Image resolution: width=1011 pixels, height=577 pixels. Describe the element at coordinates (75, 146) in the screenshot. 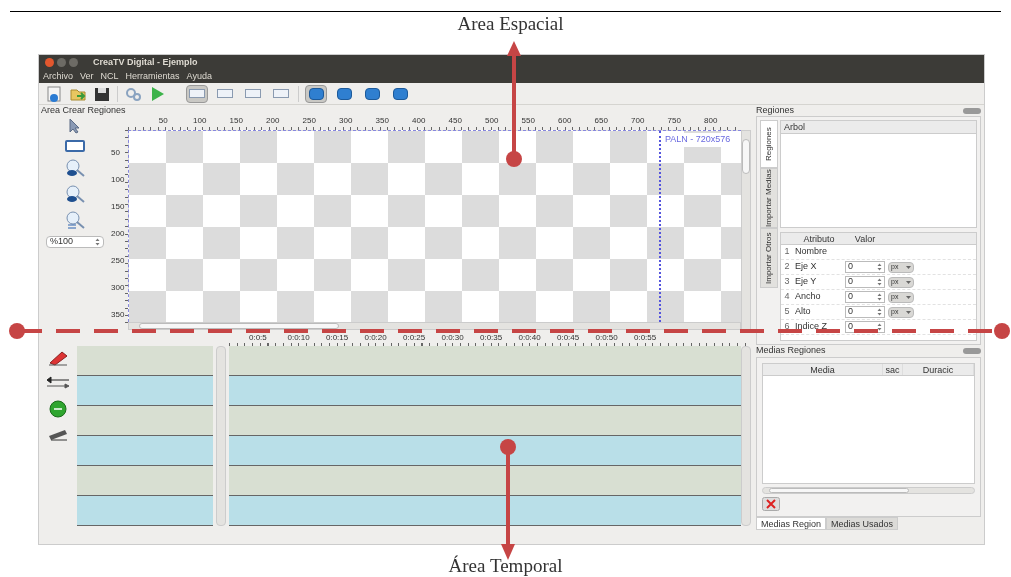

I see `rectangle-icon` at that location.